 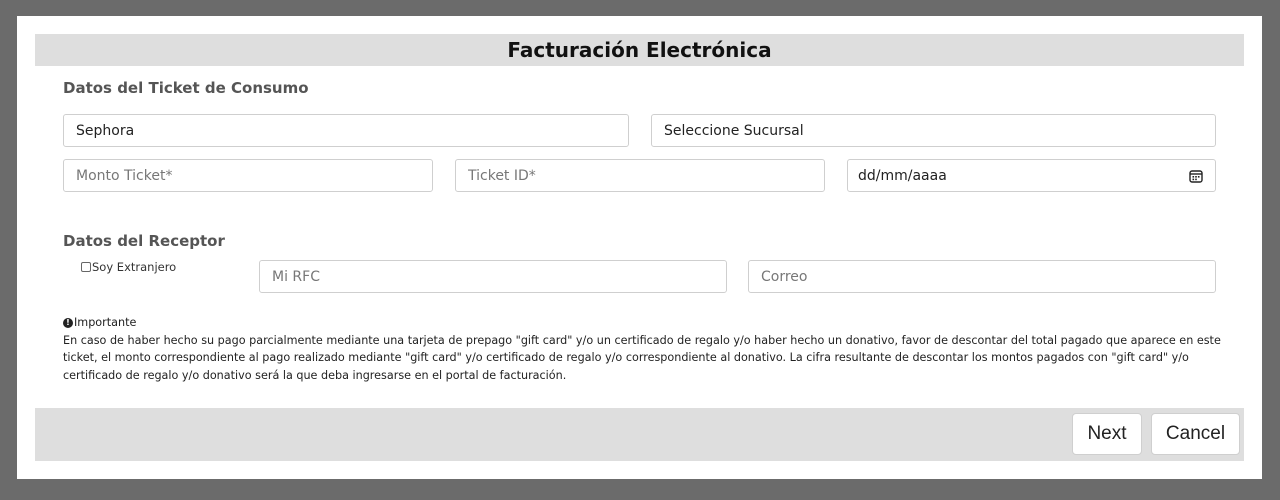 I want to click on foreign-checkbox-row: Soy Extranjero, so click(x=128, y=267).